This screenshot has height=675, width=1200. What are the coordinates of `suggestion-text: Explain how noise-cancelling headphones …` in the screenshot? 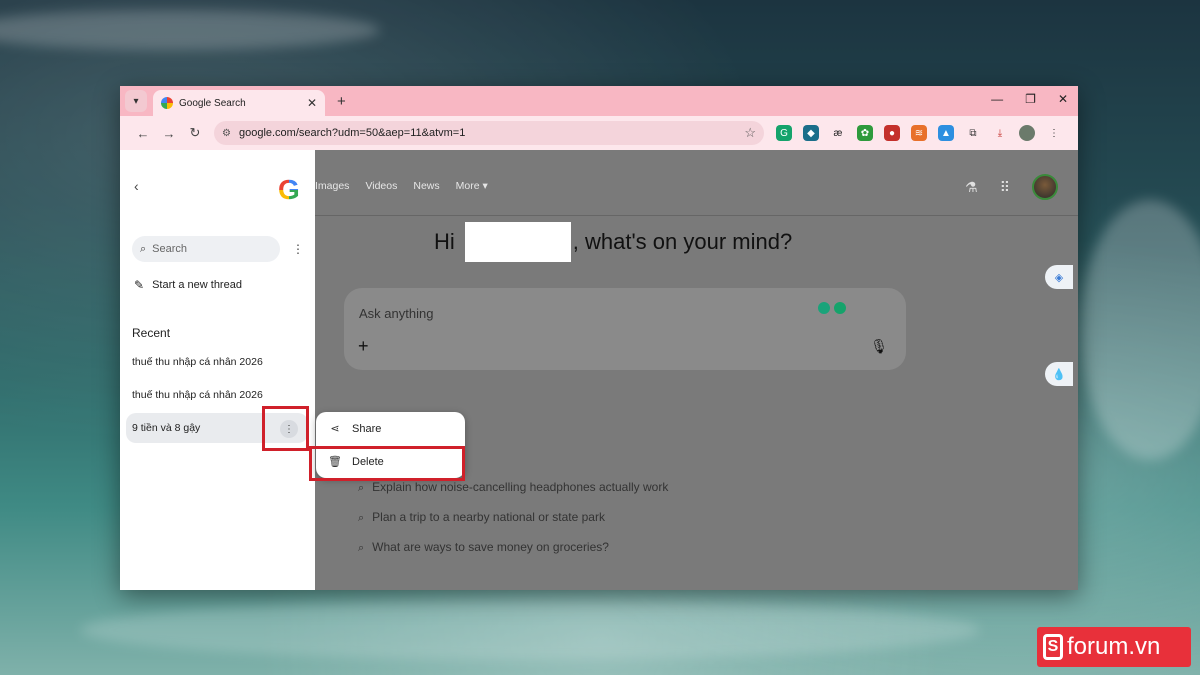 It's located at (520, 487).